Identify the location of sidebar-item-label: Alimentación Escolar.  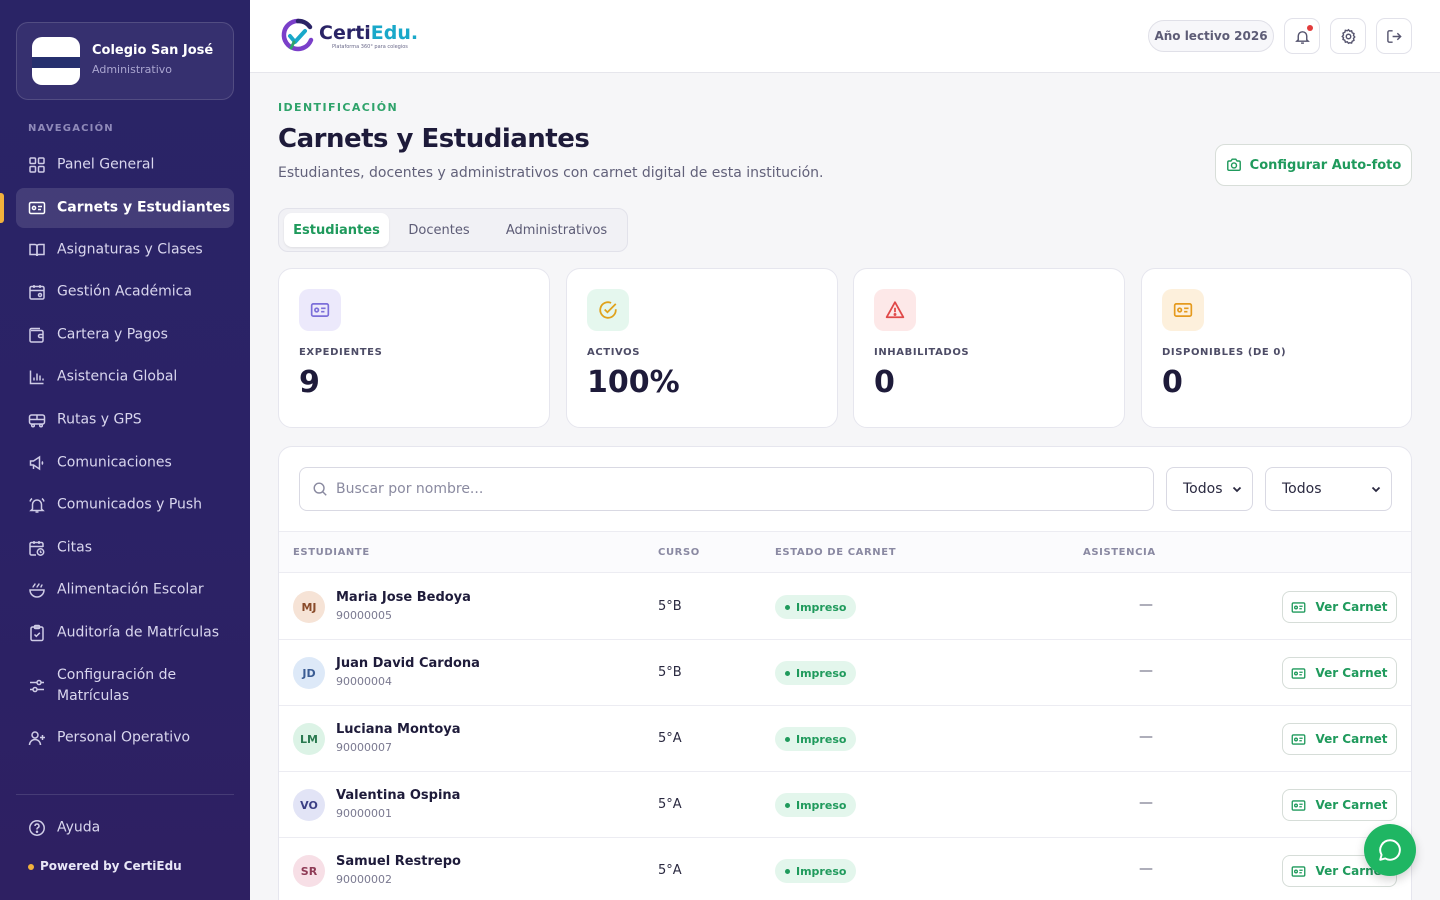
(130, 589).